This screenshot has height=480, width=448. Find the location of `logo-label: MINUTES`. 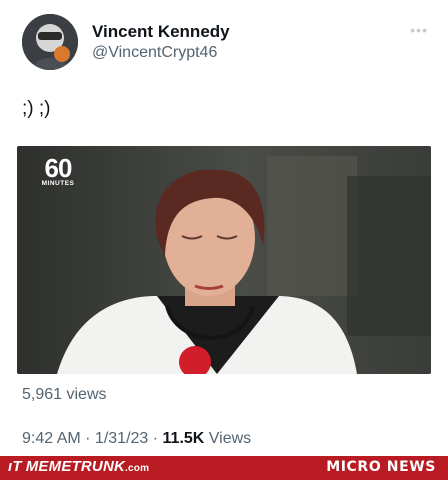

logo-label: MINUTES is located at coordinates (58, 183).